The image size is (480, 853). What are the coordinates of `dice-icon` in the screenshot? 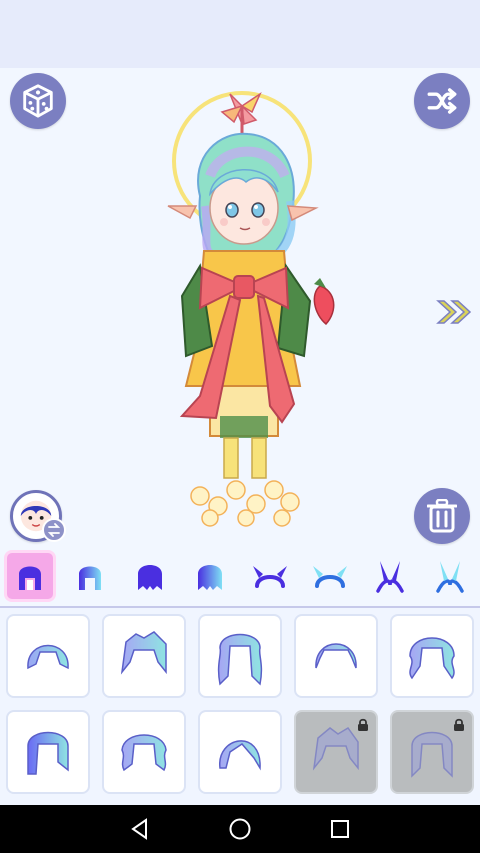 It's located at (38, 101).